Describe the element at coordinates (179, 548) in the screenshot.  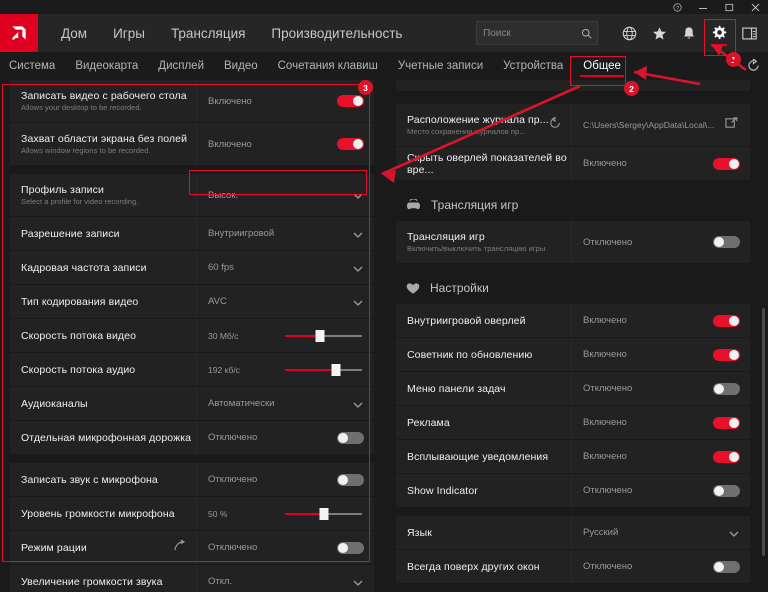
I see `shortcut-arrow-icon` at that location.